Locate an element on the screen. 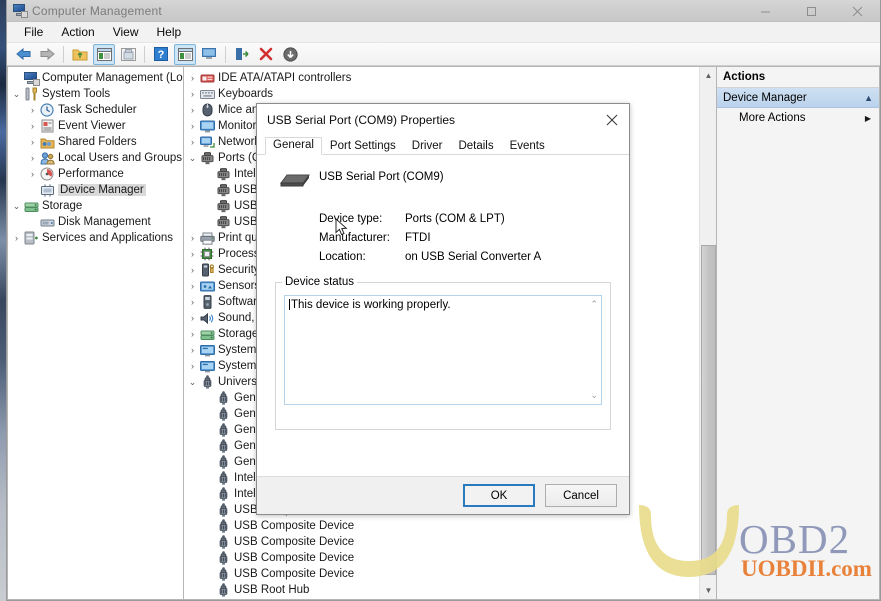  status-scroll-up-icon: ⌃ is located at coordinates (594, 304).